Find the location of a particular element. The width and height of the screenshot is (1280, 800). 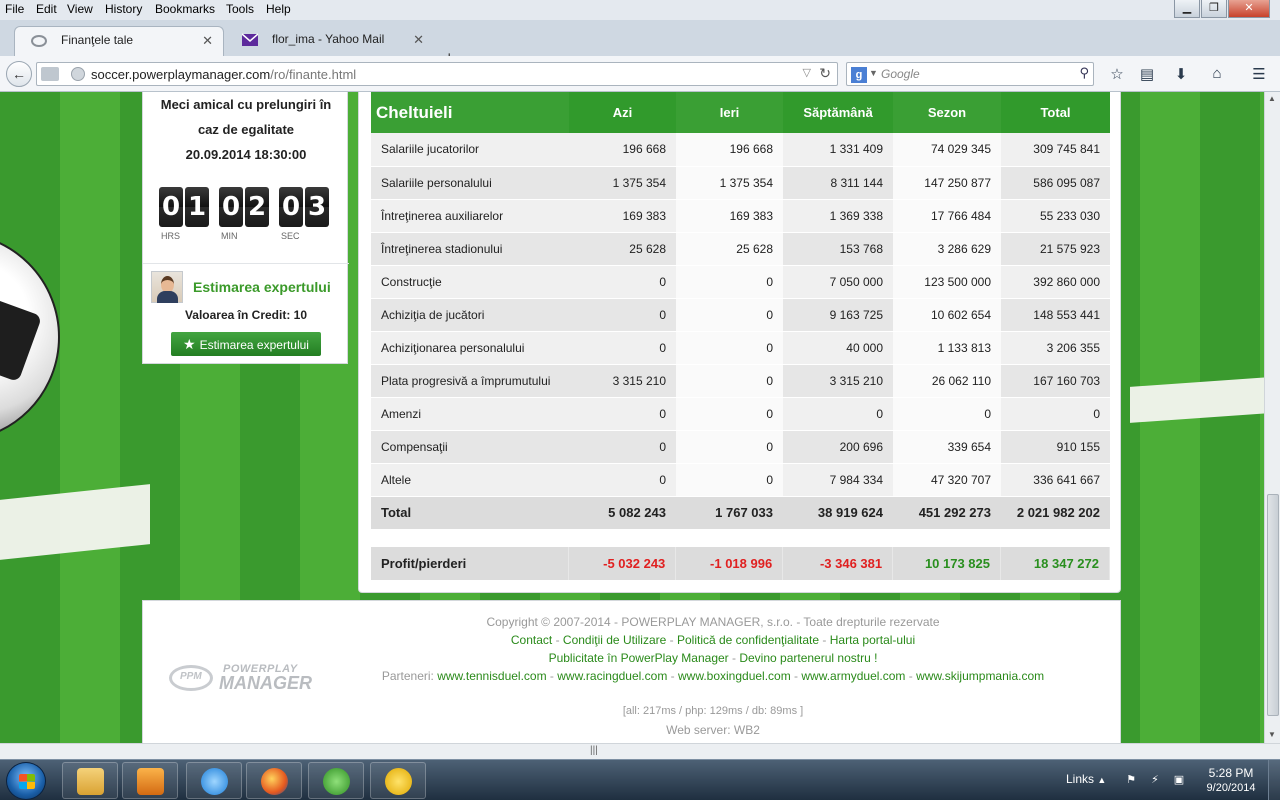

tab-finante: Finanţele tale ✕ is located at coordinates (119, 41).